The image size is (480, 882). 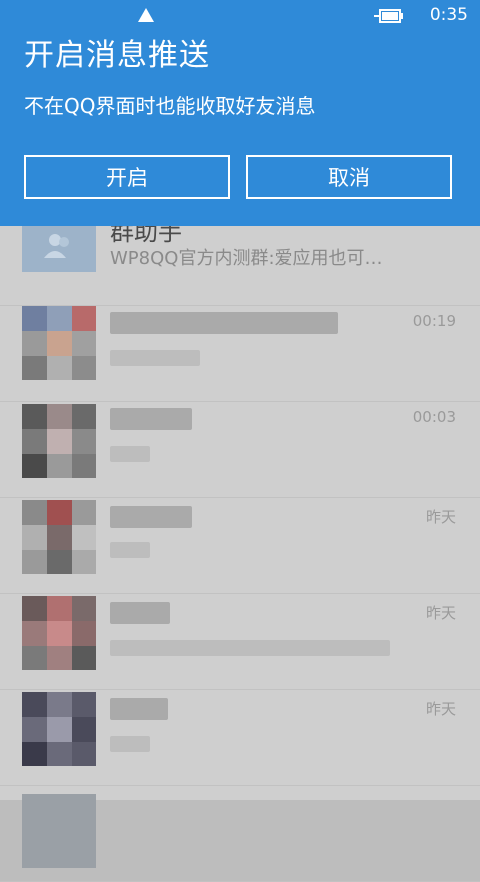 I want to click on group-icon, so click(x=56, y=246).